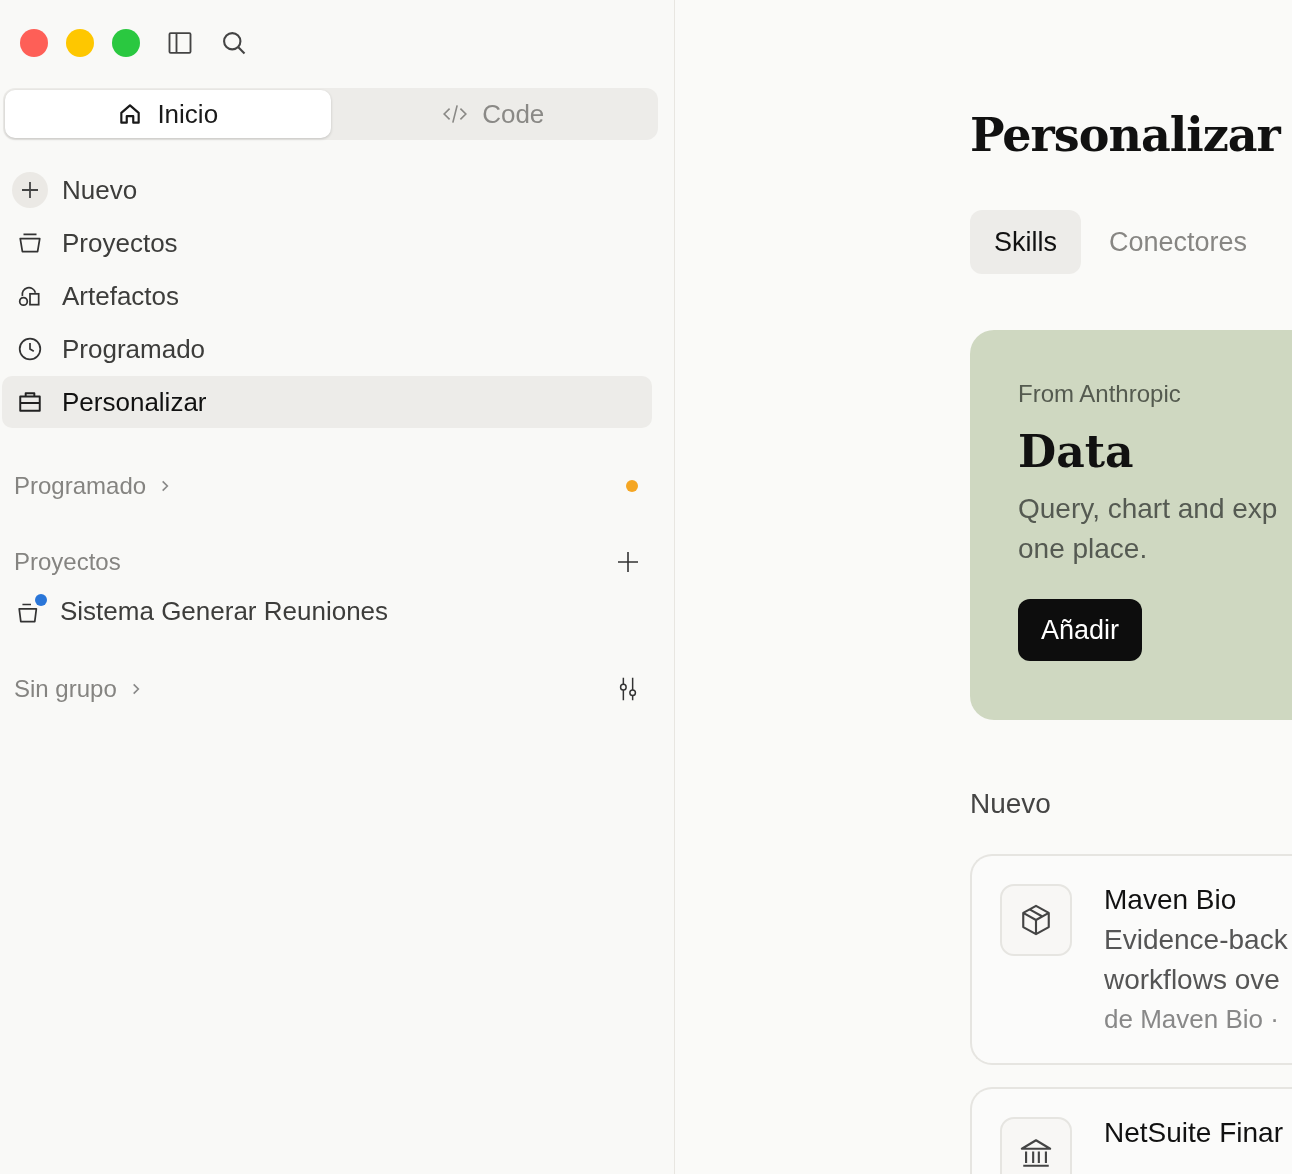 This screenshot has height=1174, width=1292. What do you see at coordinates (1193, 1133) in the screenshot?
I see `card-title: NetSuite Finar` at bounding box center [1193, 1133].